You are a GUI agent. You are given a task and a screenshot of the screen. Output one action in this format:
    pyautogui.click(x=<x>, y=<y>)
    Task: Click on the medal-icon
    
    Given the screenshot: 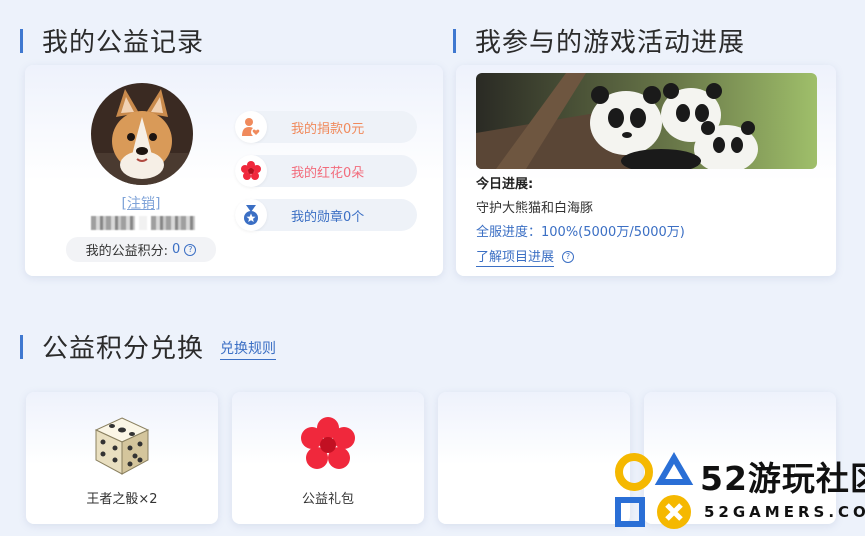 What is the action you would take?
    pyautogui.click(x=251, y=215)
    